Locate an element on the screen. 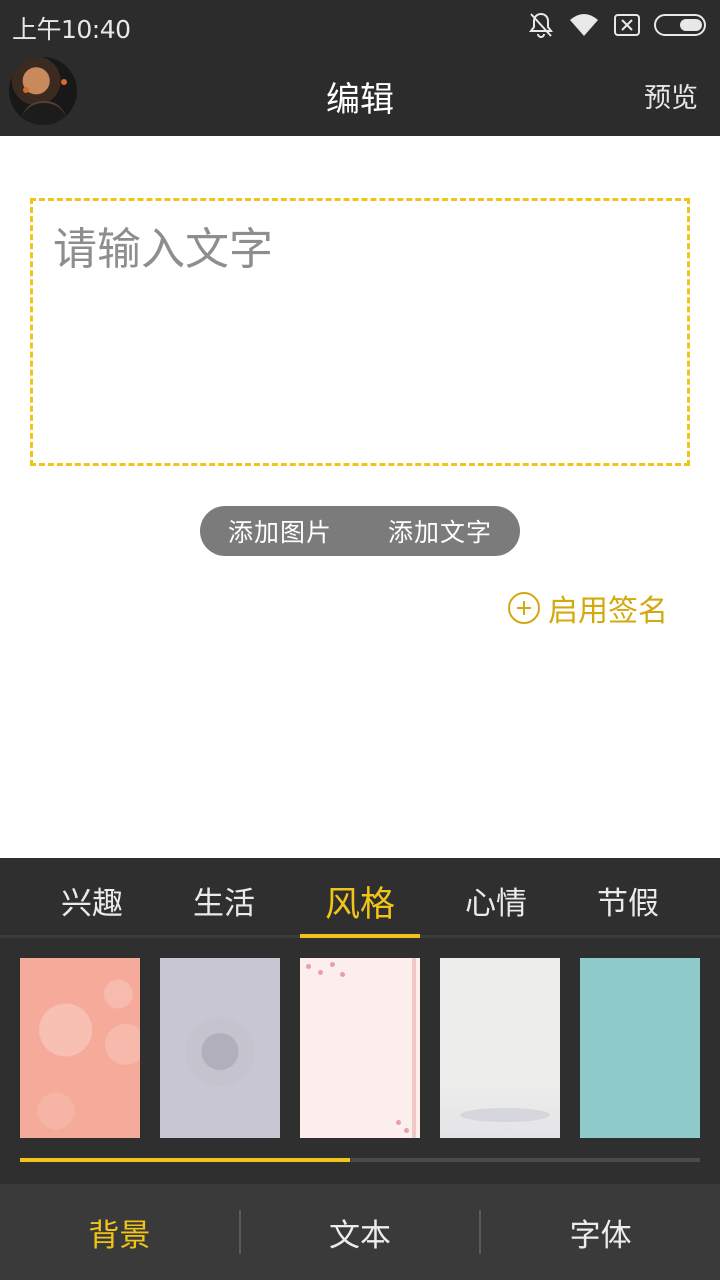  background-thumbnail-pink is located at coordinates (80, 1048).